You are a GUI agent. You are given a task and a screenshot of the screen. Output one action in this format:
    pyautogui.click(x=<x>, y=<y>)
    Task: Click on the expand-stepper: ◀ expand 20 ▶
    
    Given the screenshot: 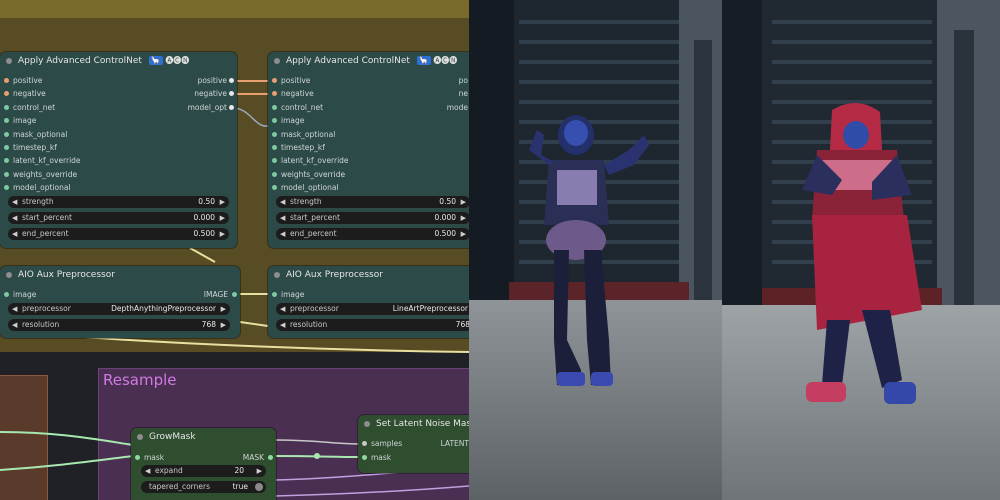 What is the action you would take?
    pyautogui.click(x=203, y=471)
    